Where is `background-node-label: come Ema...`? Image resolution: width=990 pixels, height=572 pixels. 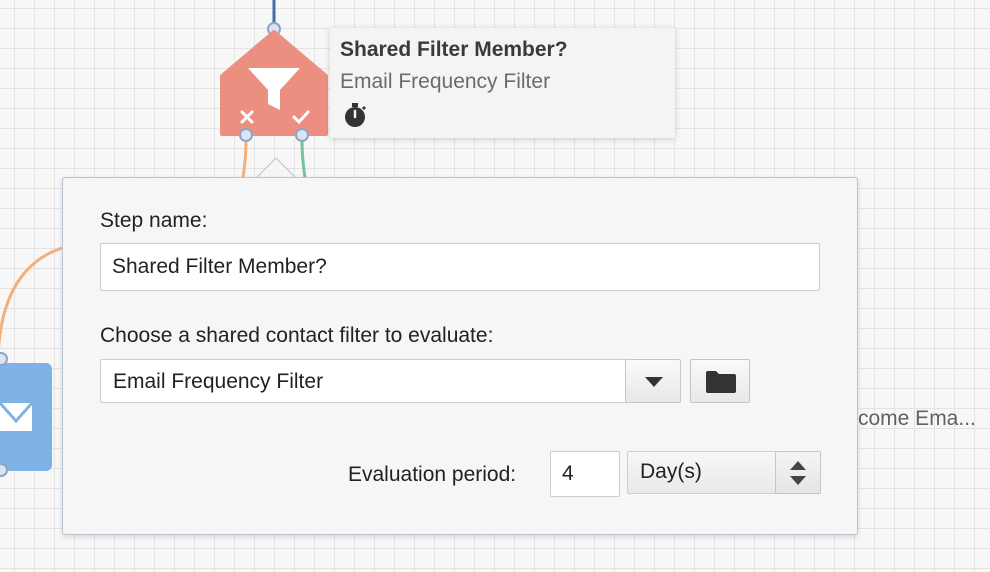
background-node-label: come Ema... is located at coordinates (917, 418).